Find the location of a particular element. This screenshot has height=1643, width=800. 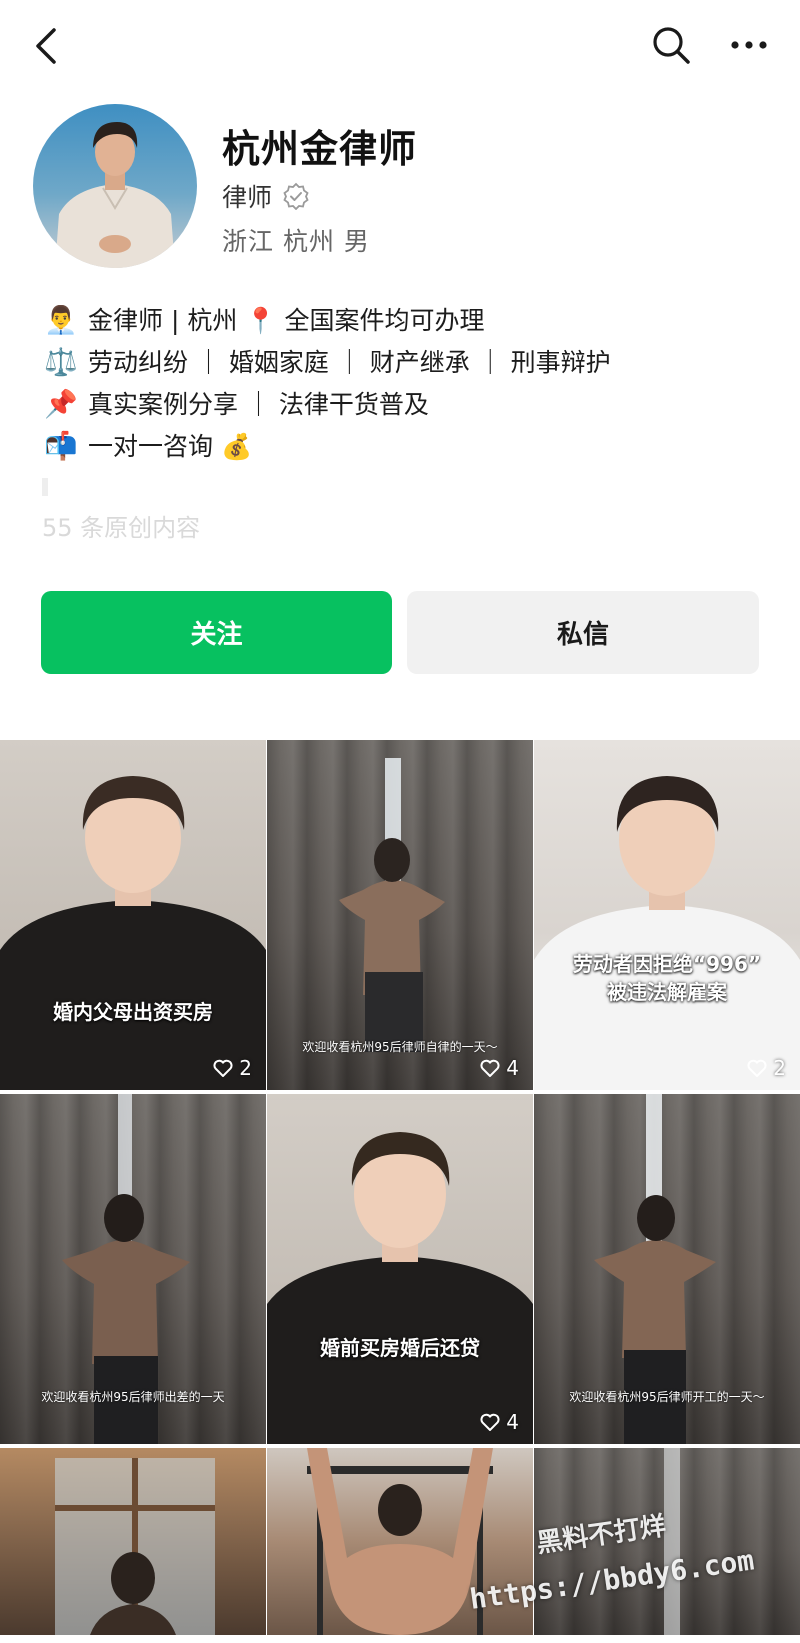

bio-line: ⚖️ 劳动纠纷 ｜ 婚姻家庭 ｜ 财产继承 ｜ 刑事辩护 is located at coordinates (404, 363).